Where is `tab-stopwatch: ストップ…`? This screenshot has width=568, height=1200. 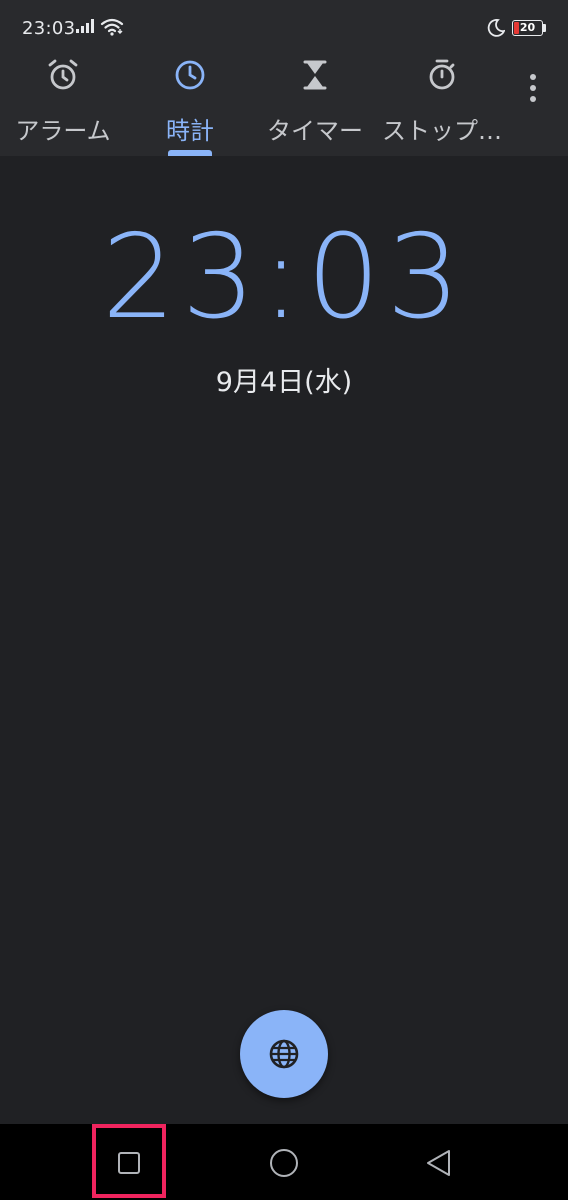 tab-stopwatch: ストップ… is located at coordinates (442, 106).